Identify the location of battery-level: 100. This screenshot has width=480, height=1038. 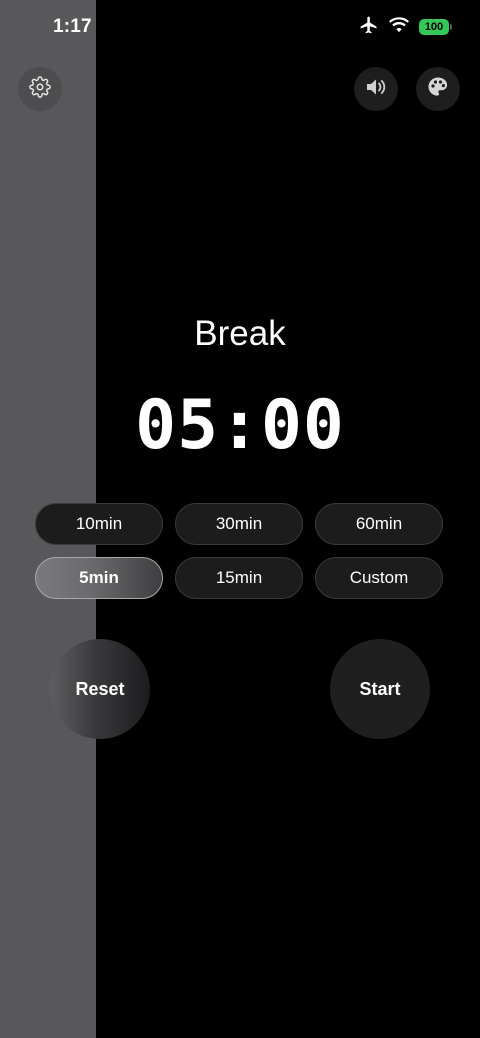
(434, 27).